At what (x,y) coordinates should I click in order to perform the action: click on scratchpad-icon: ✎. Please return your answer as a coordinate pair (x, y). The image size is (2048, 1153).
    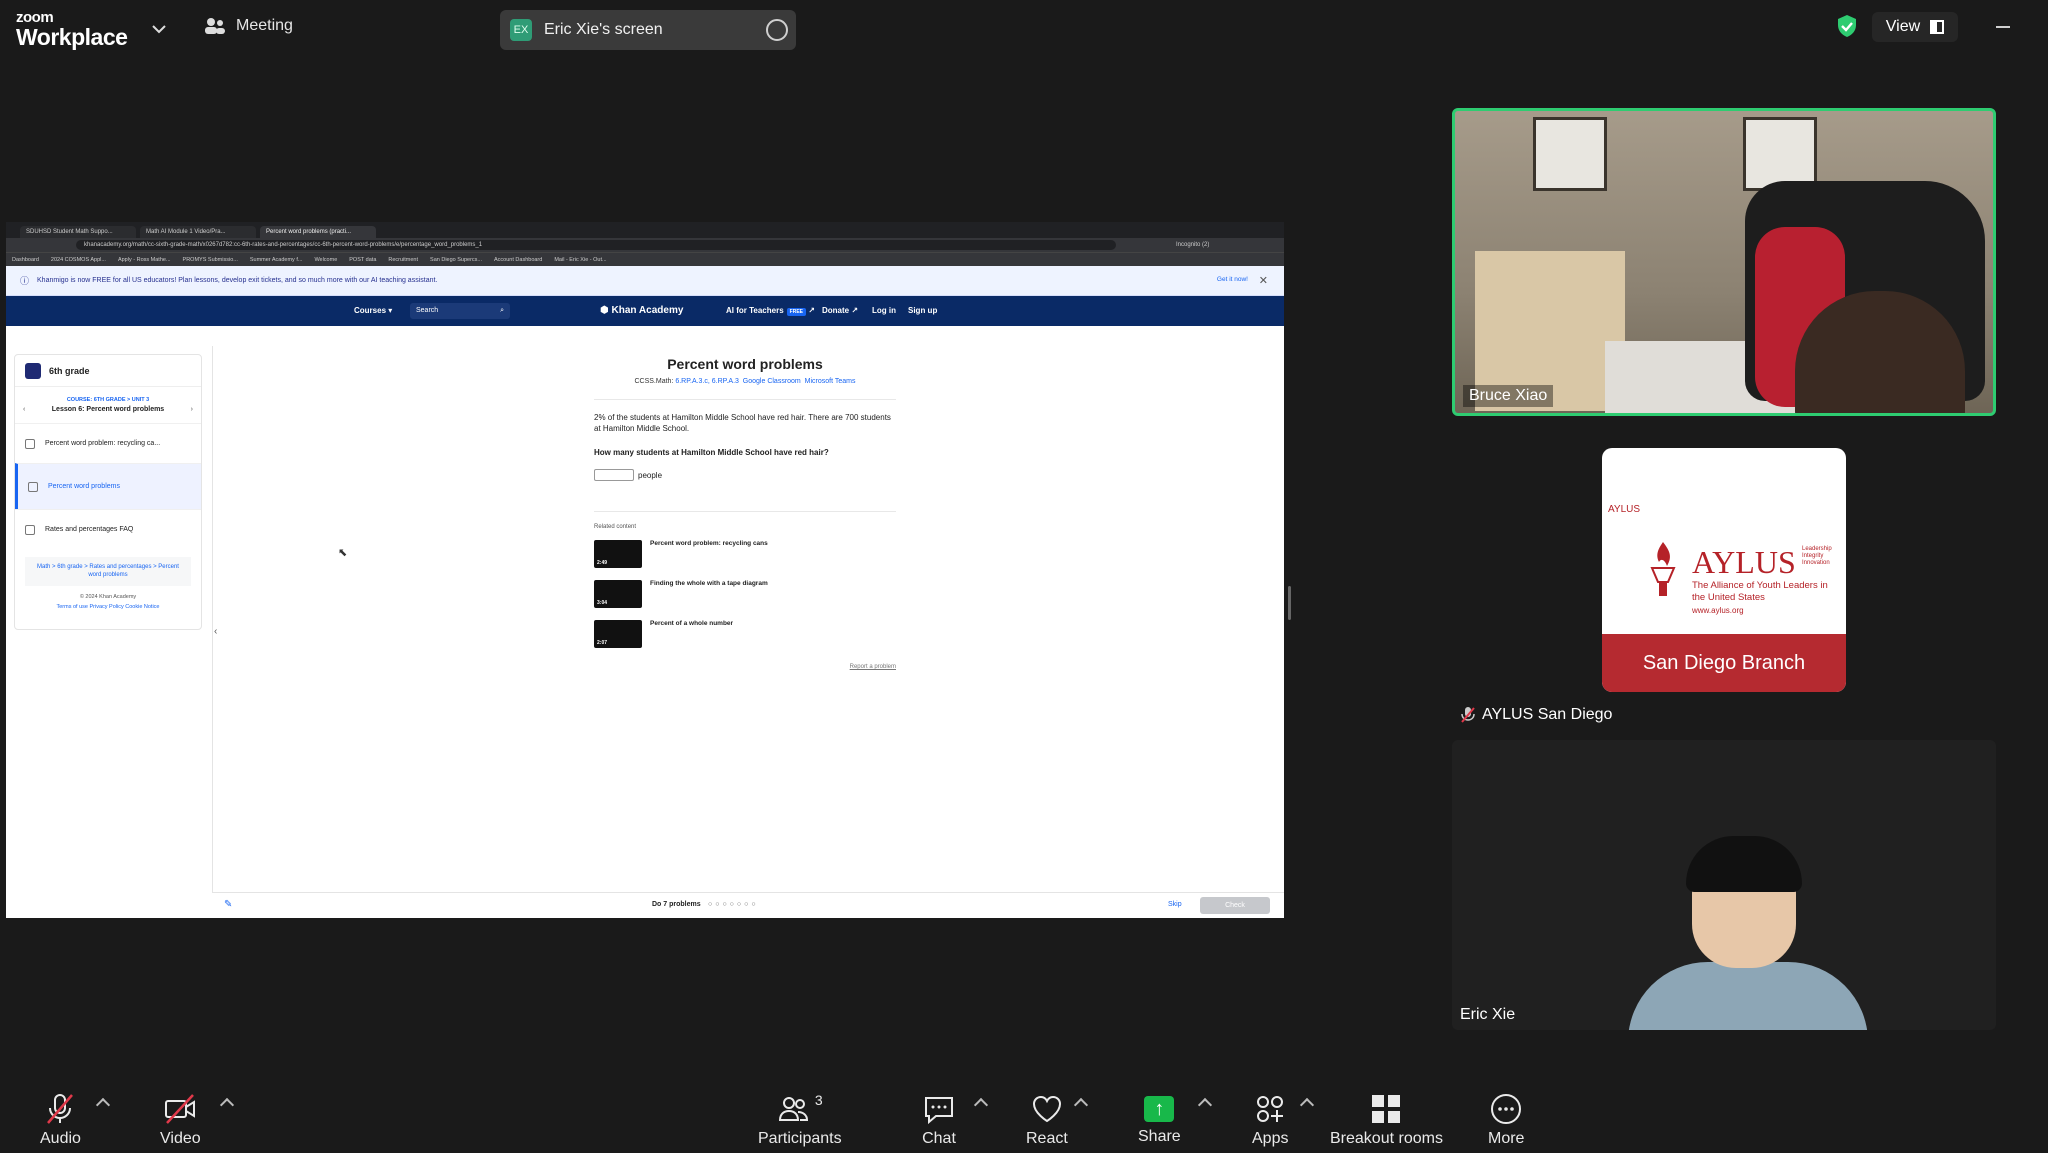
    Looking at the image, I should click on (228, 904).